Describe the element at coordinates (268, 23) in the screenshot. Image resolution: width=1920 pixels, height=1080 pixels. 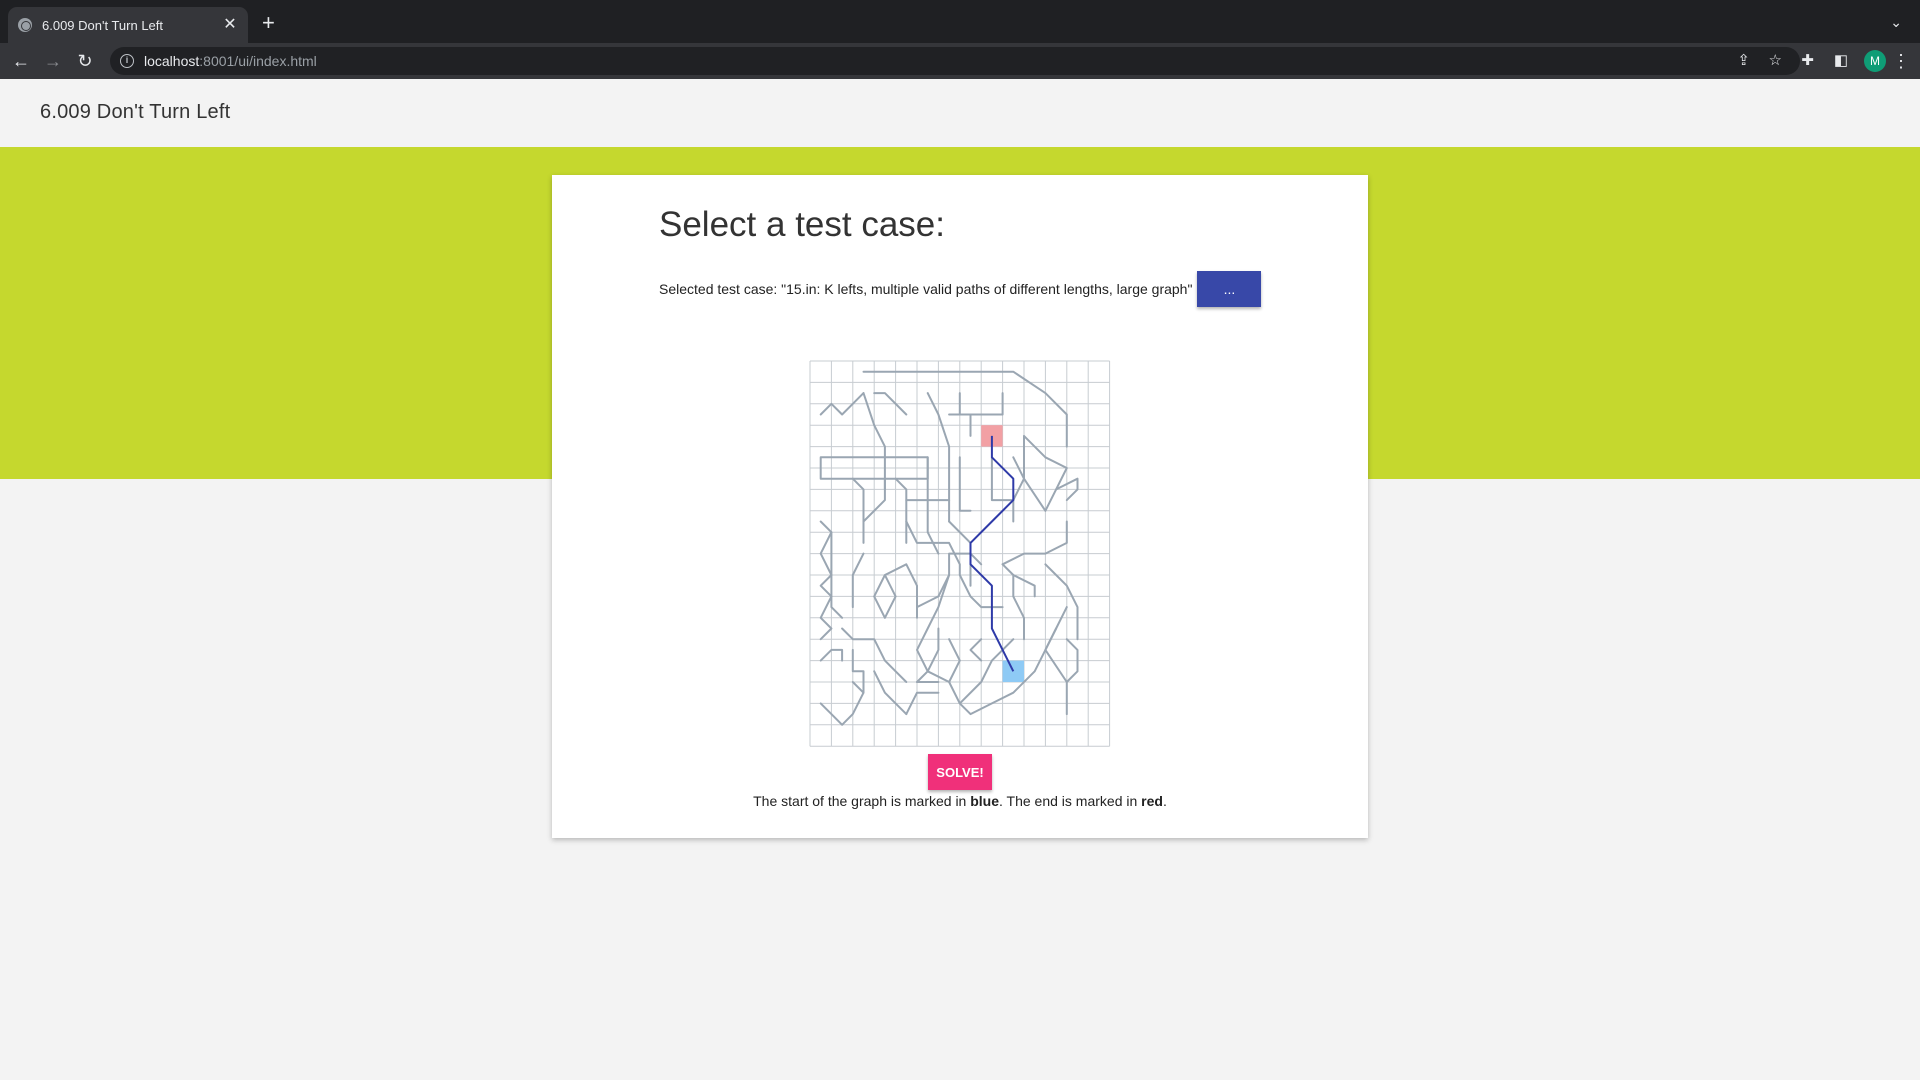
I see `new-tab-icon: +` at that location.